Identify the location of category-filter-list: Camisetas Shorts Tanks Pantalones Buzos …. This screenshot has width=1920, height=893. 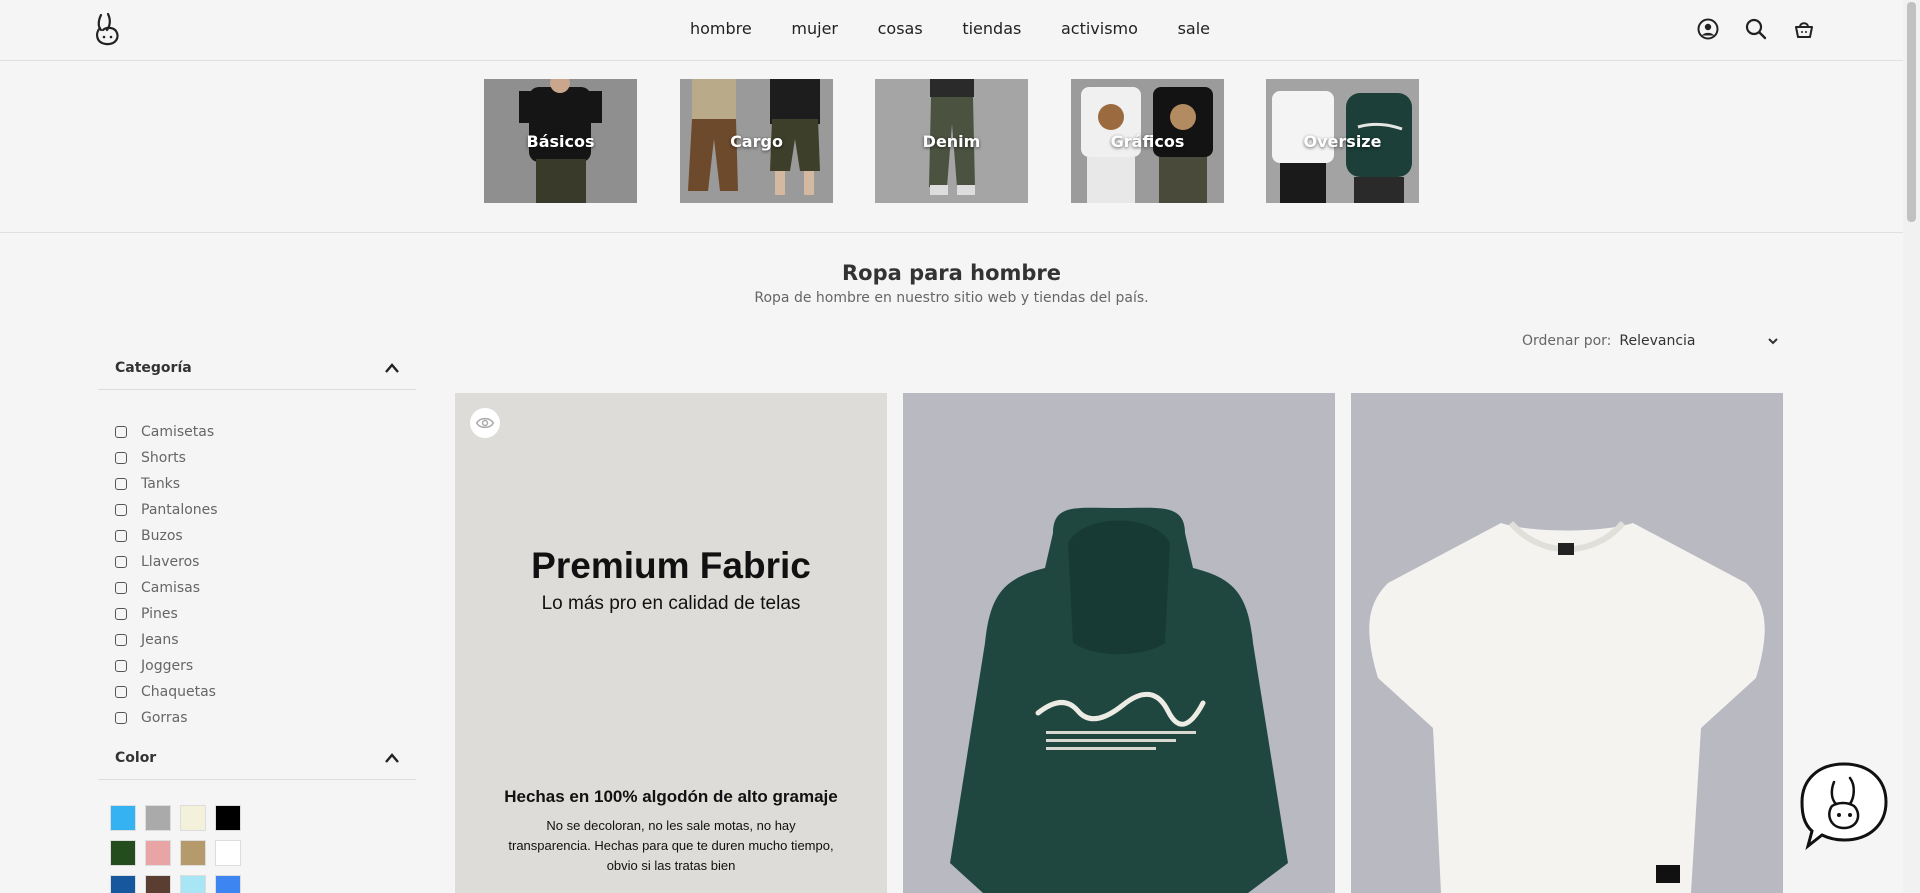
(166, 575).